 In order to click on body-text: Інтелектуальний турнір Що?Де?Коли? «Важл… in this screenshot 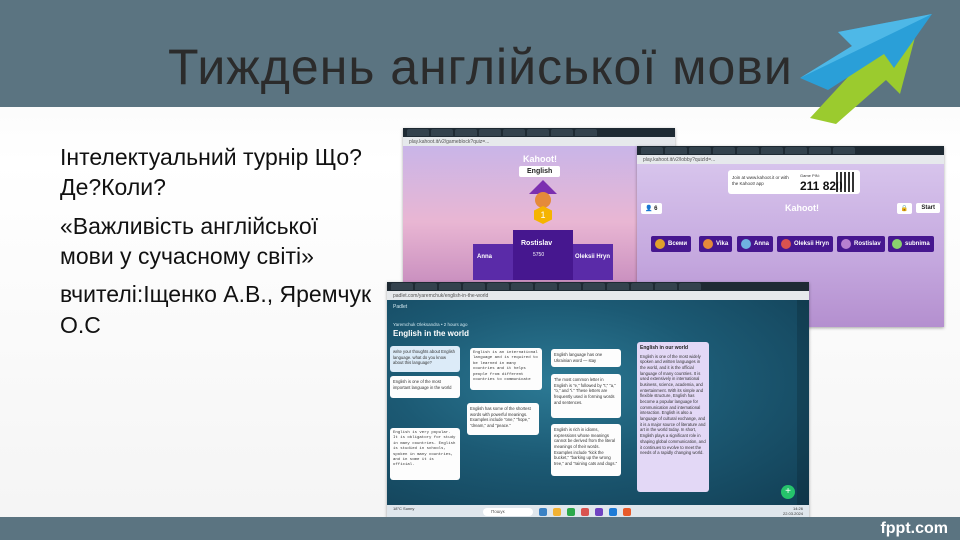, I will do `click(217, 245)`.